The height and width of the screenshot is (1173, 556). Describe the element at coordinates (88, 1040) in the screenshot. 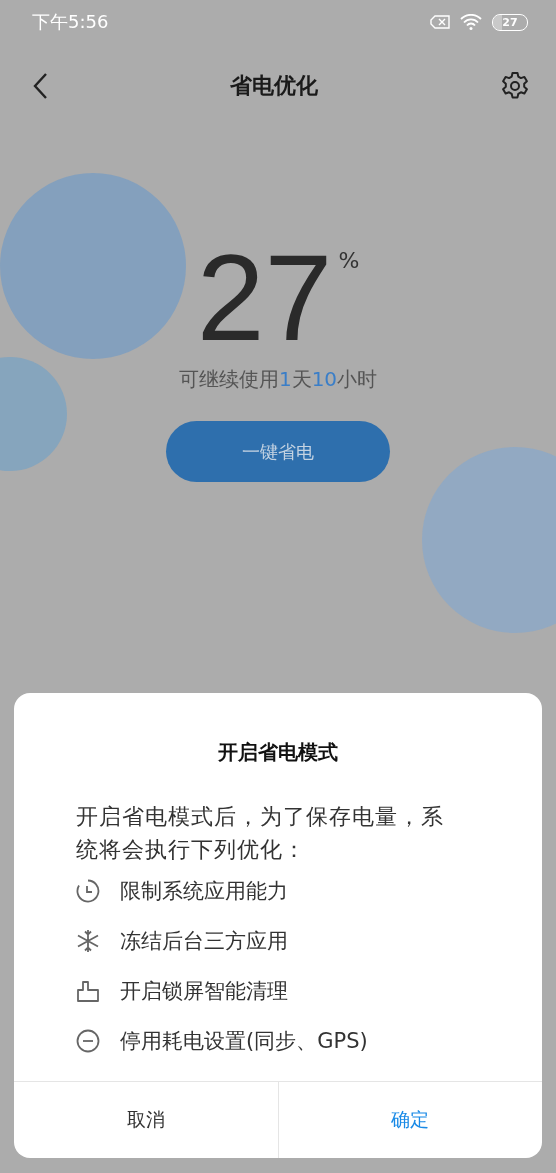

I see `disable-icon` at that location.